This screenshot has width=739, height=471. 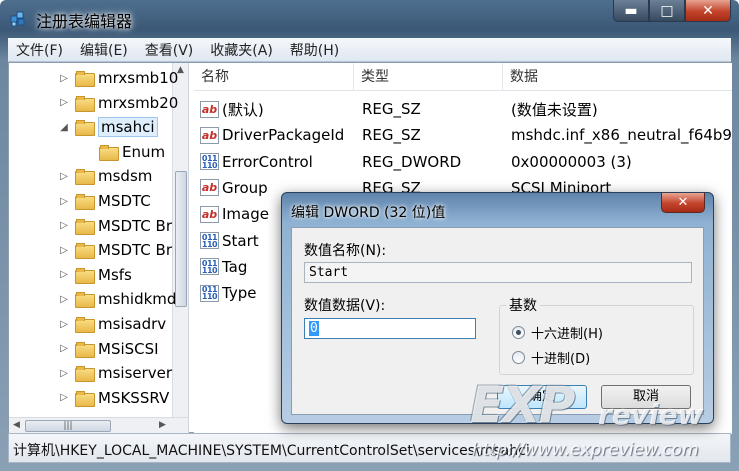 I want to click on tree-item: ▷ mrxsmb10, so click(x=117, y=78).